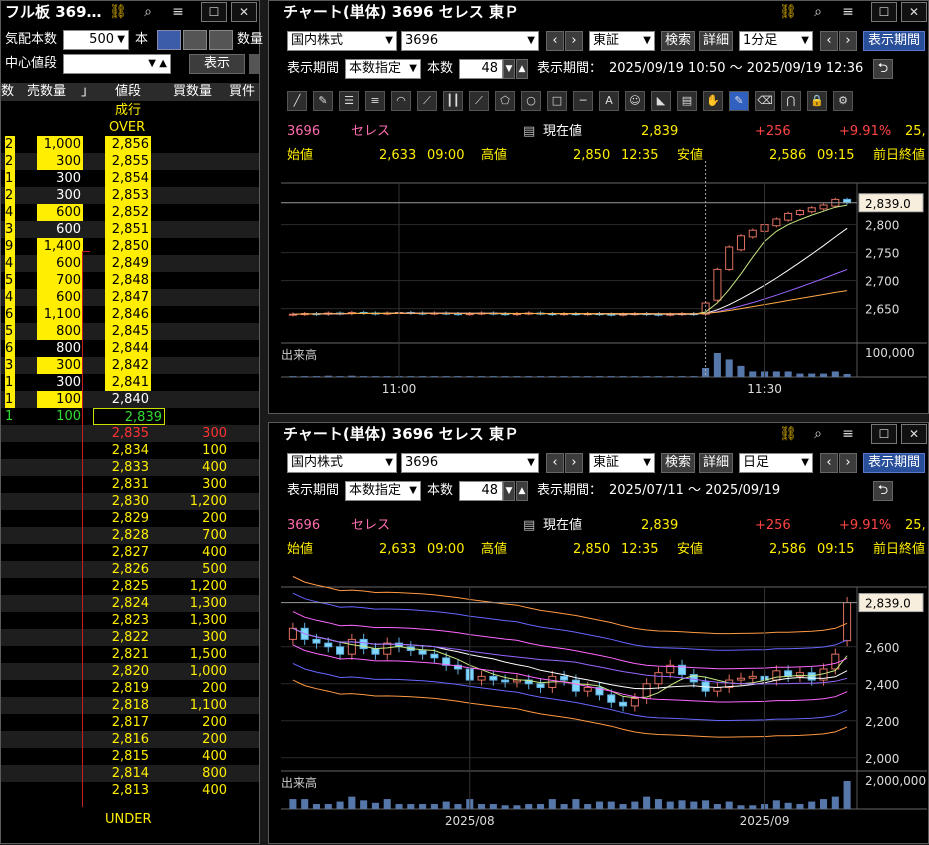 Image resolution: width=929 pixels, height=845 pixels. Describe the element at coordinates (130, 586) in the screenshot. I see `bid-row: 2,825 1,200` at that location.